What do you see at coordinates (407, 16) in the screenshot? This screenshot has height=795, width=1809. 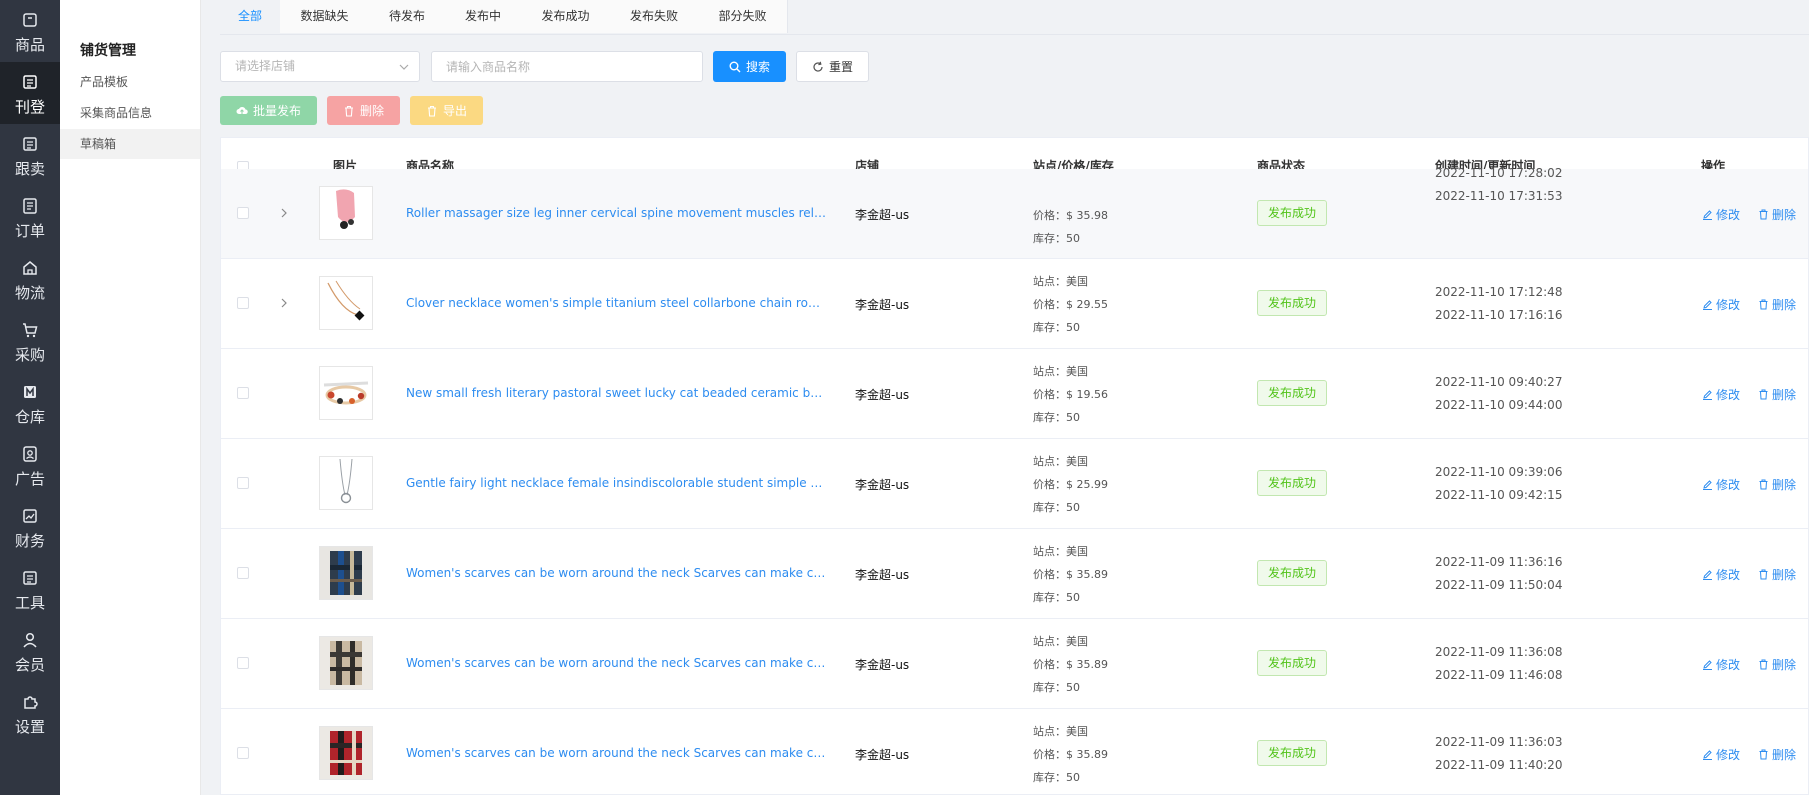 I see `tab-pending: 待发布` at bounding box center [407, 16].